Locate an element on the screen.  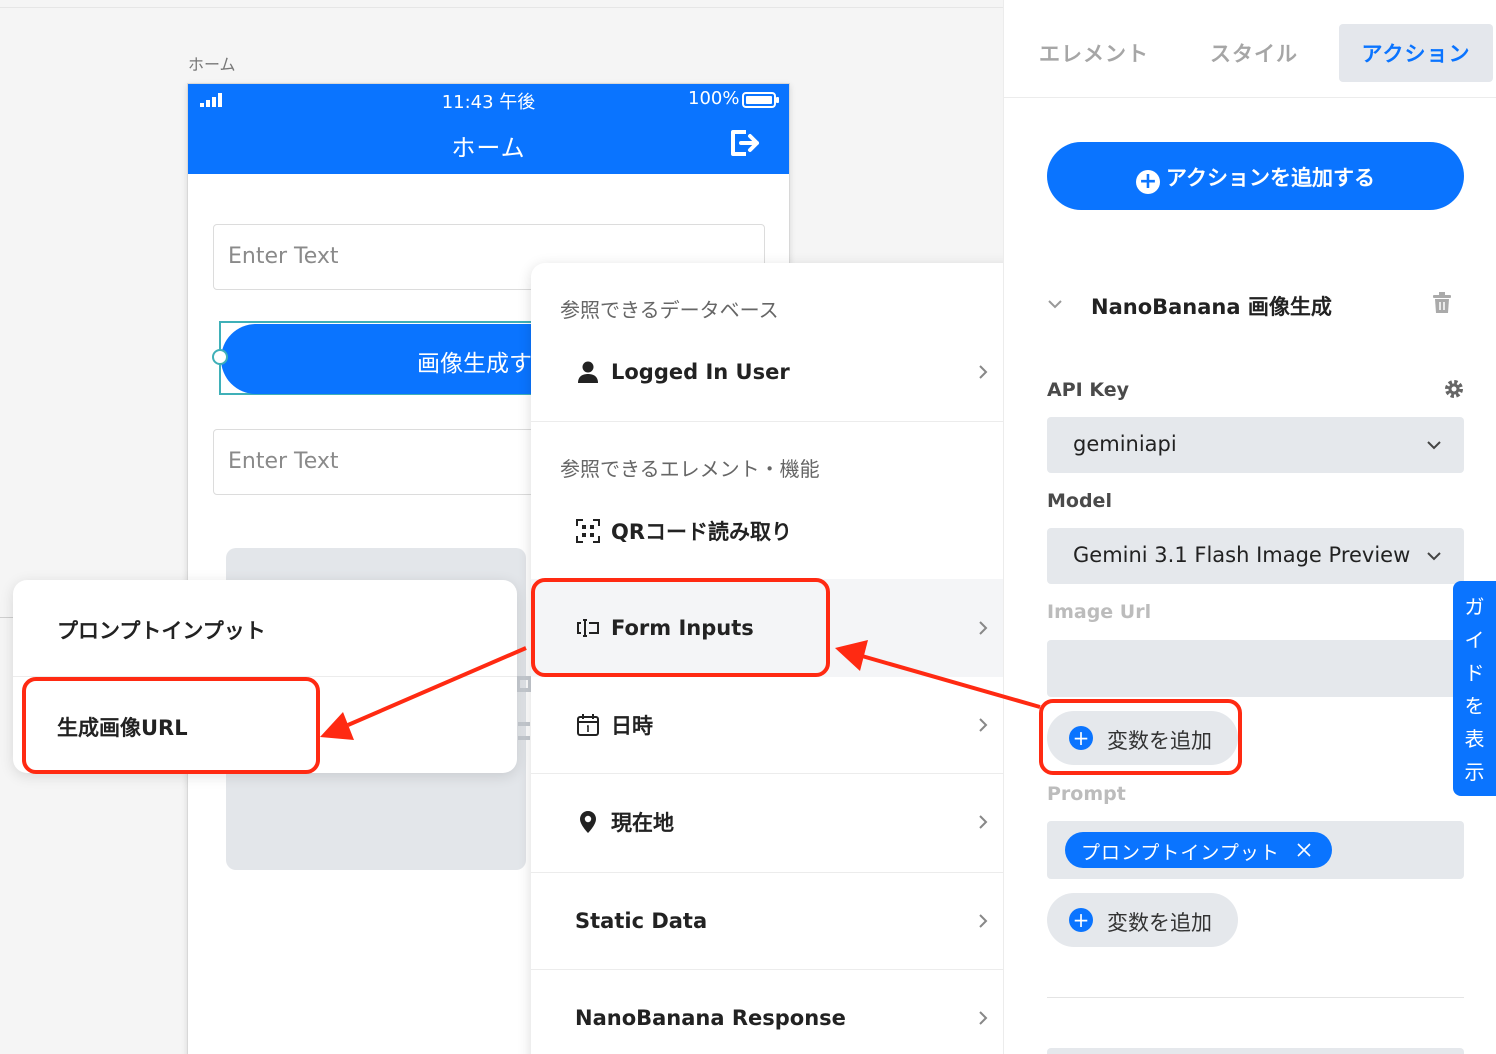
add-action-button: + アクションを追加する is located at coordinates (1255, 176).